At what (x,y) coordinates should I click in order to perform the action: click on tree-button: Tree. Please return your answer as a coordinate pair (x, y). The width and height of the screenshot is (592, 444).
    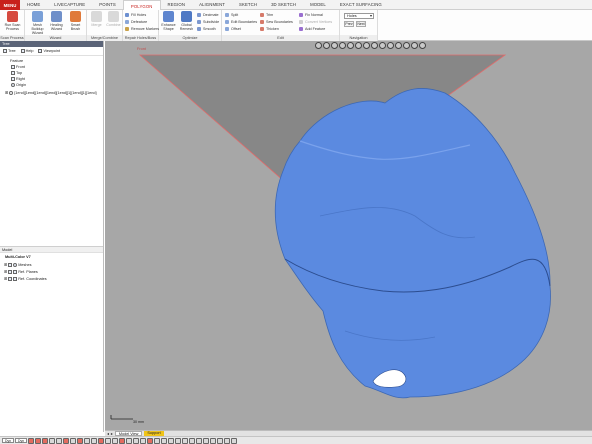
    Looking at the image, I should click on (9, 51).